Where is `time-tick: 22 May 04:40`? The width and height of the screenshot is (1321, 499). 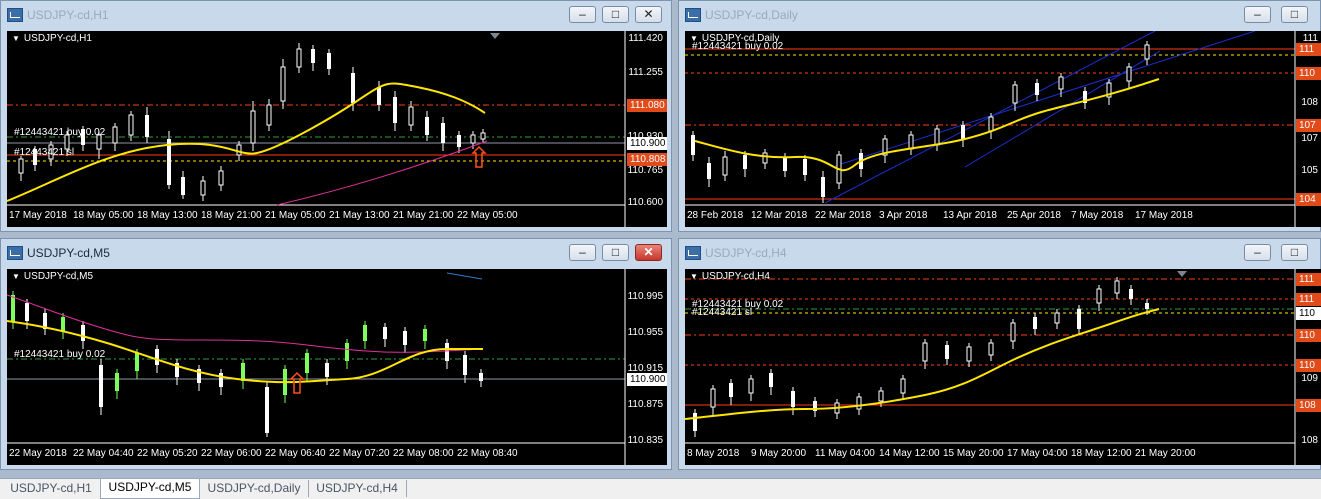
time-tick: 22 May 04:40 is located at coordinates (103, 453).